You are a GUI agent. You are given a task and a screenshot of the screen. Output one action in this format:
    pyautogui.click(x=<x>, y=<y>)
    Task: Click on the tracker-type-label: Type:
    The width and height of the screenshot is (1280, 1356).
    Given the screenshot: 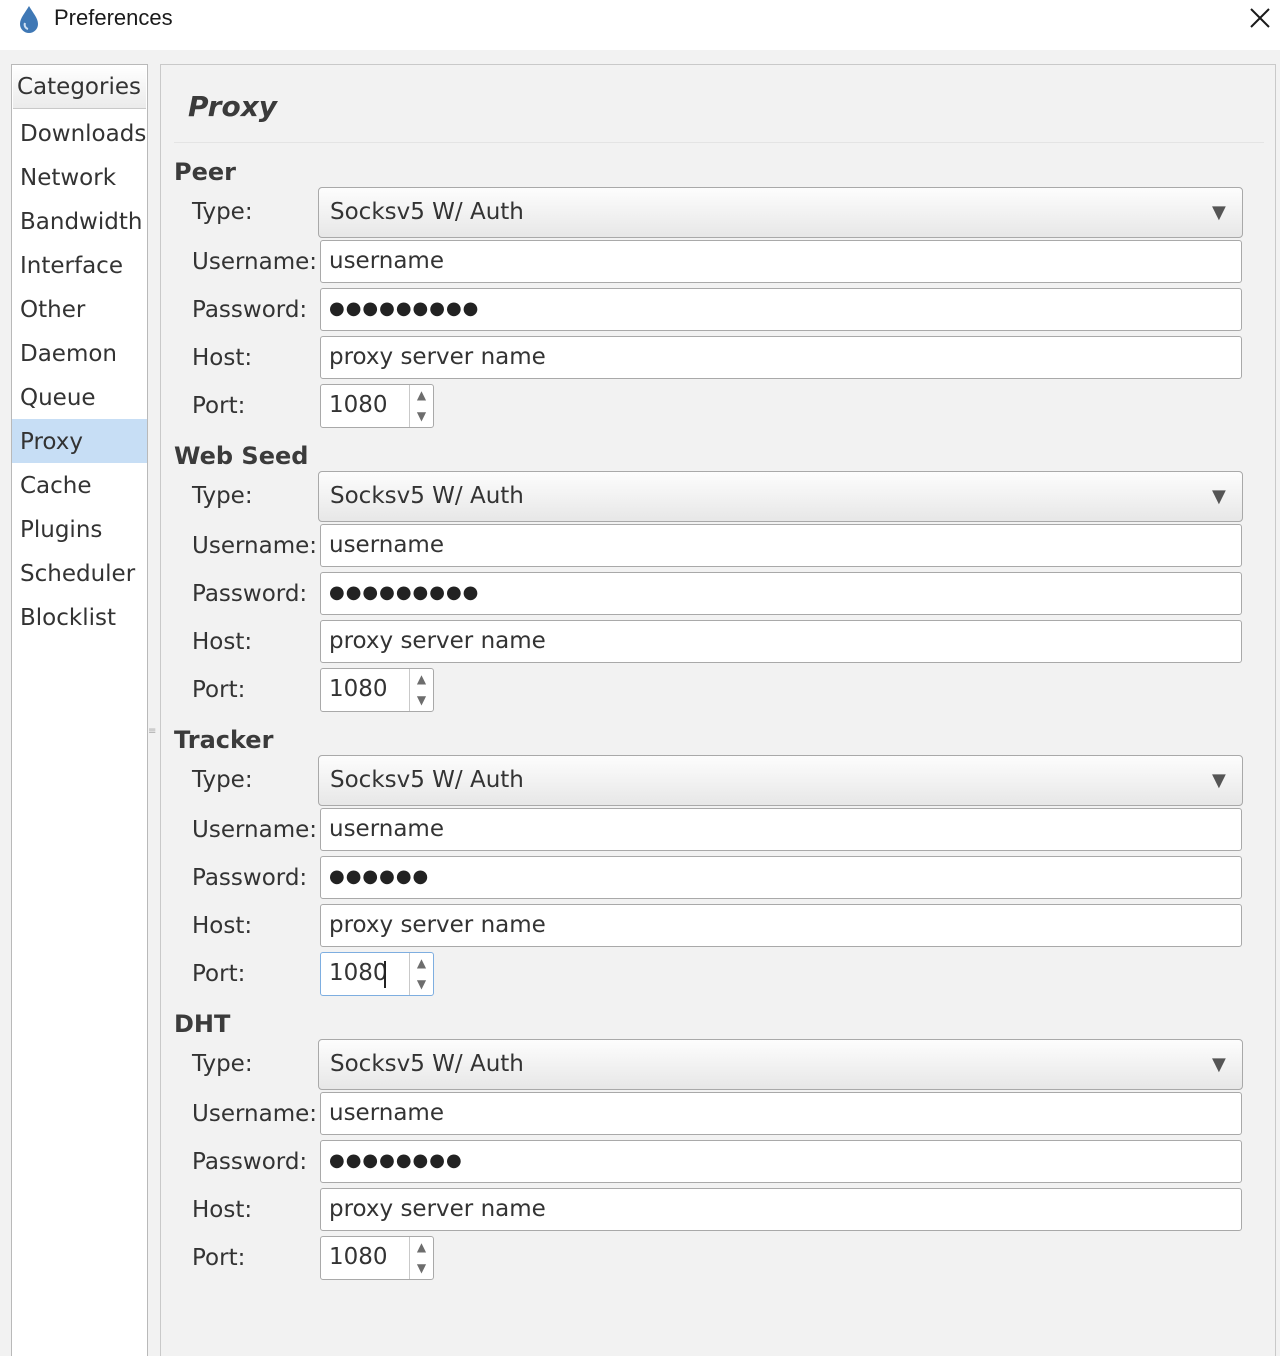 What is the action you would take?
    pyautogui.click(x=222, y=780)
    